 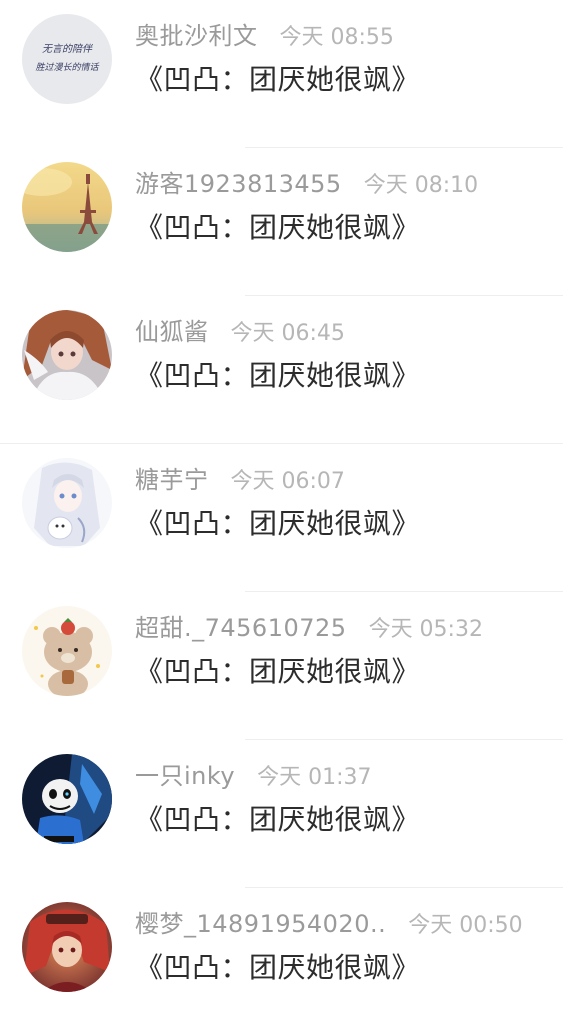 I want to click on timestamp: 今天 05:32, so click(x=425, y=629).